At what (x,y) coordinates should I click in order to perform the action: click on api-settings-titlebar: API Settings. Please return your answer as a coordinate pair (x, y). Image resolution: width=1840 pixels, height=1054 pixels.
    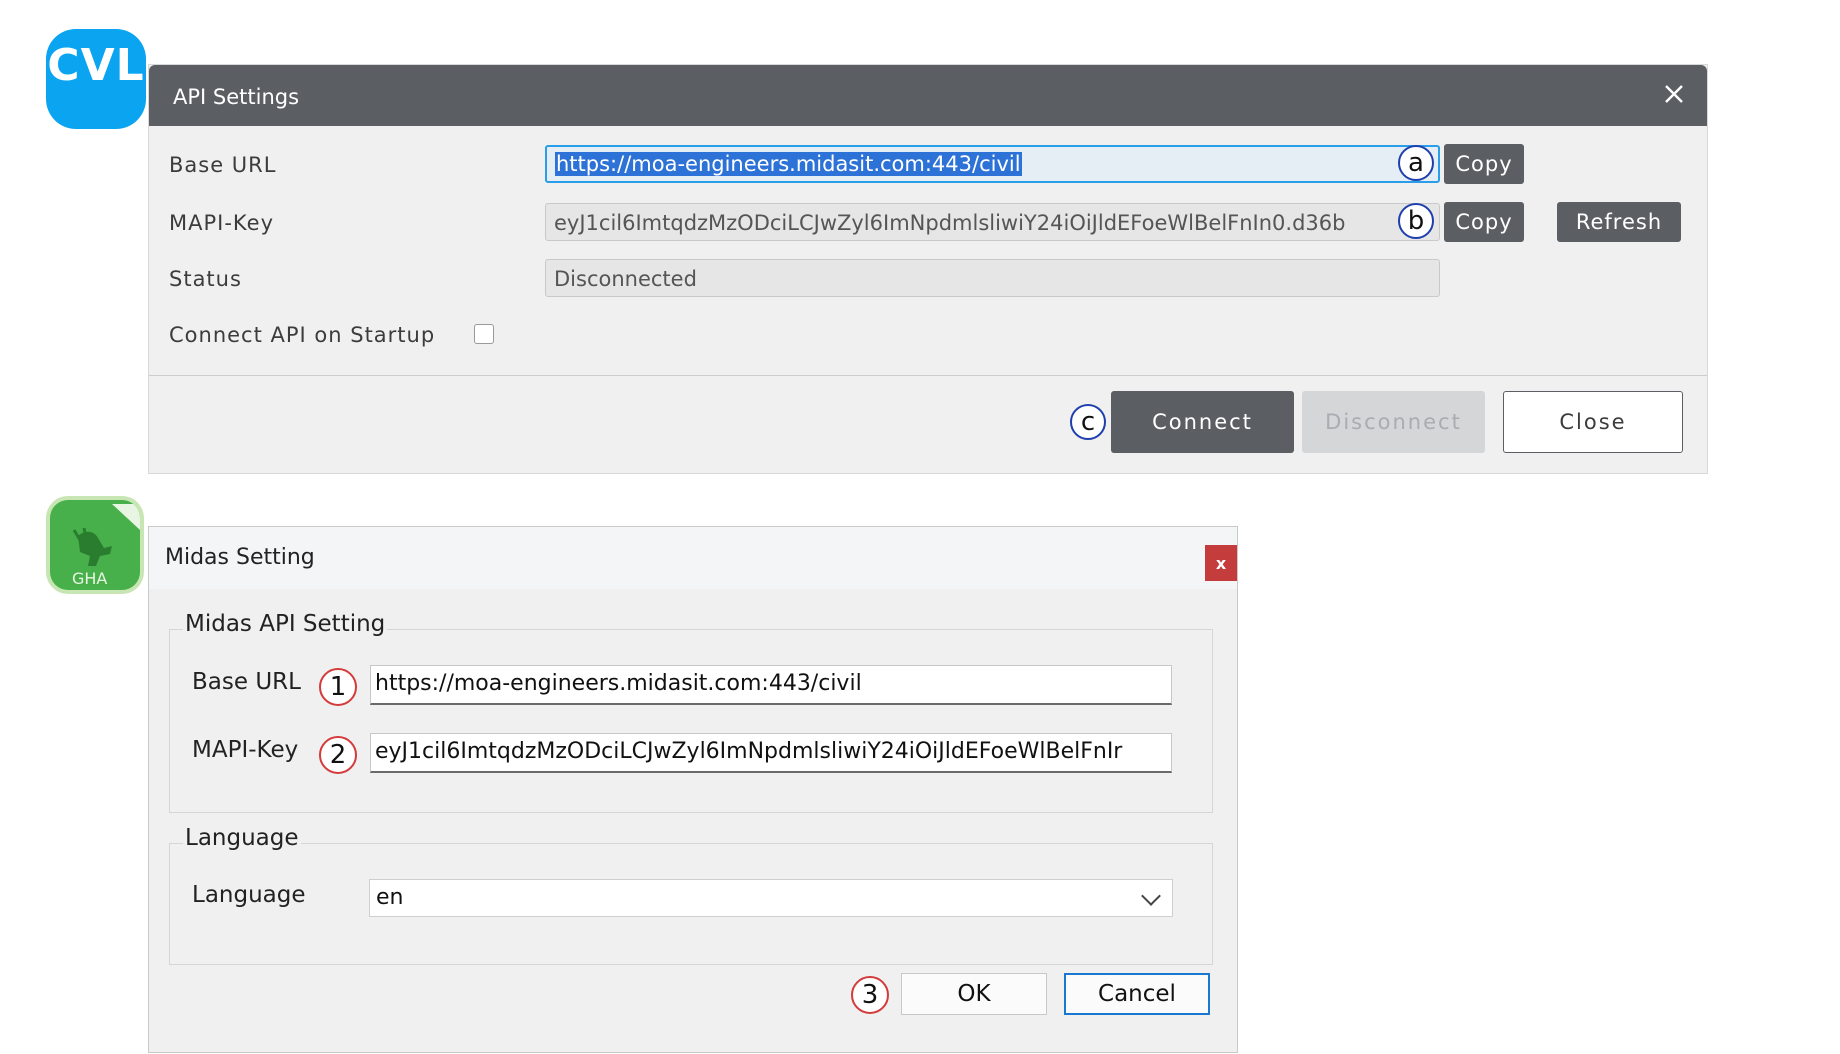
    Looking at the image, I should click on (928, 95).